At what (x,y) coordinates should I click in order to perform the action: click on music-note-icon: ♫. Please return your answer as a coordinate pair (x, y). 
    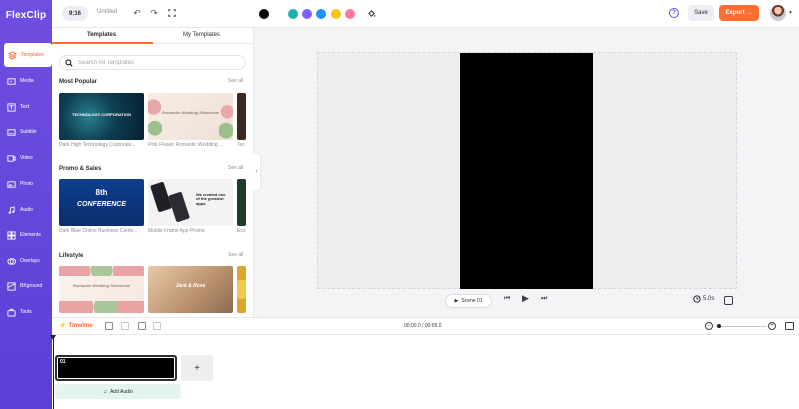
    Looking at the image, I should click on (105, 391).